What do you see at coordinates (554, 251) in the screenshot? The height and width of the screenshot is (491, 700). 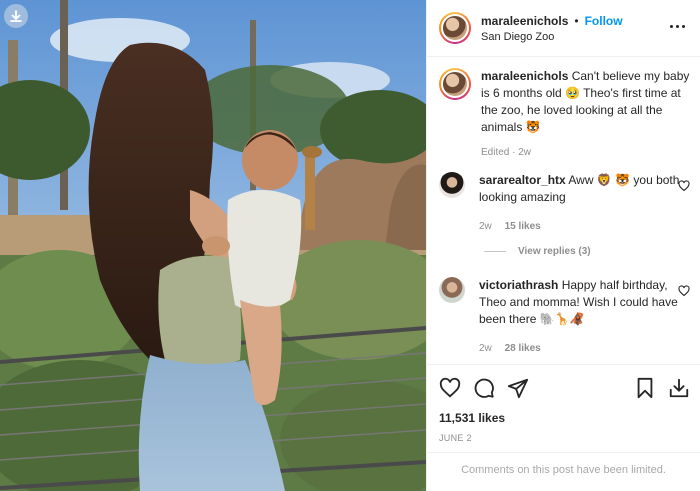 I see `view-replies-label: View replies (3)` at bounding box center [554, 251].